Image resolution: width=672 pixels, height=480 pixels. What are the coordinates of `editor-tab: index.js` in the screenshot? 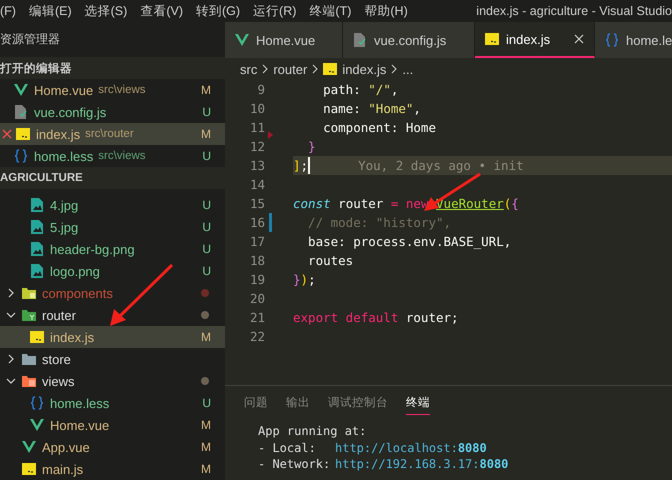 It's located at (535, 40).